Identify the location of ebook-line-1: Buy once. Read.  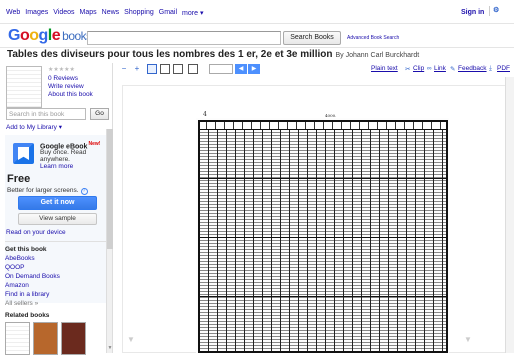
(63, 152).